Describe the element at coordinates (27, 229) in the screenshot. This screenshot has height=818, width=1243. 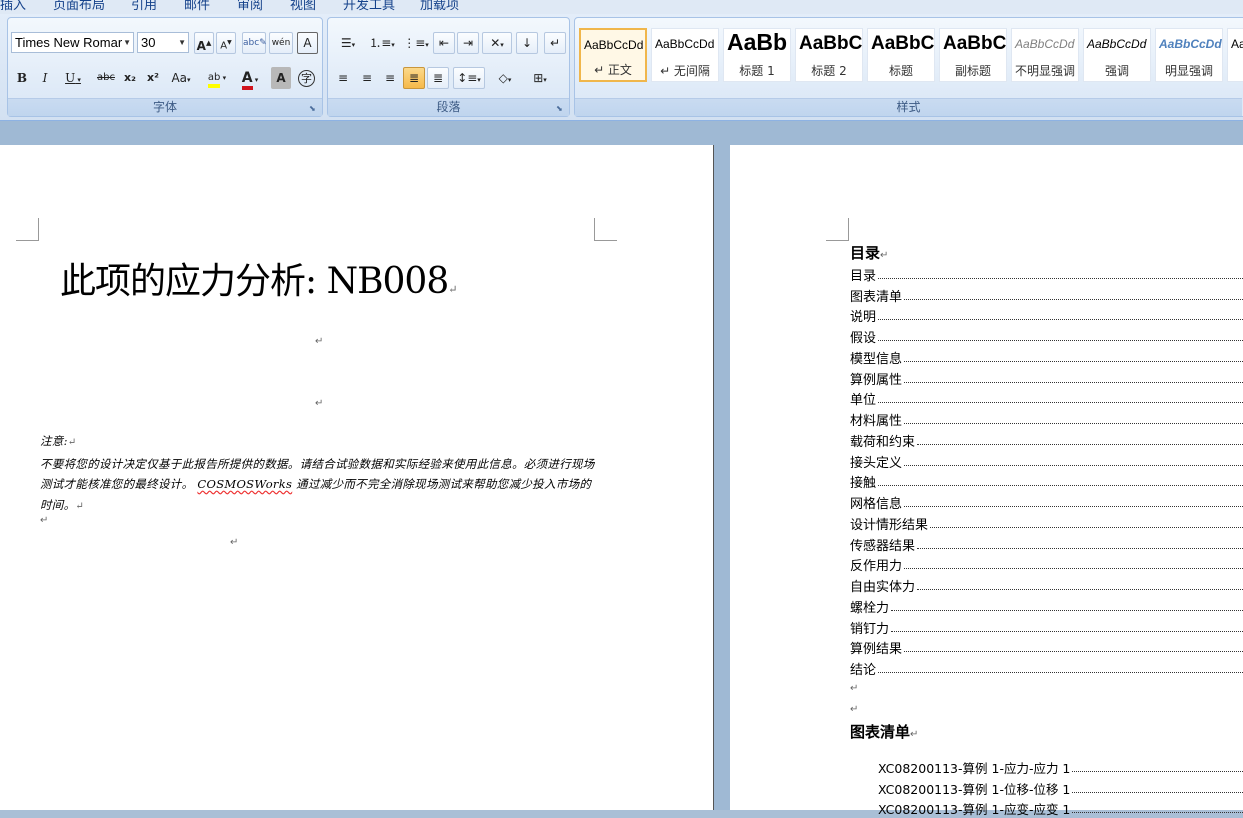
I see `margin-corner-mark` at that location.